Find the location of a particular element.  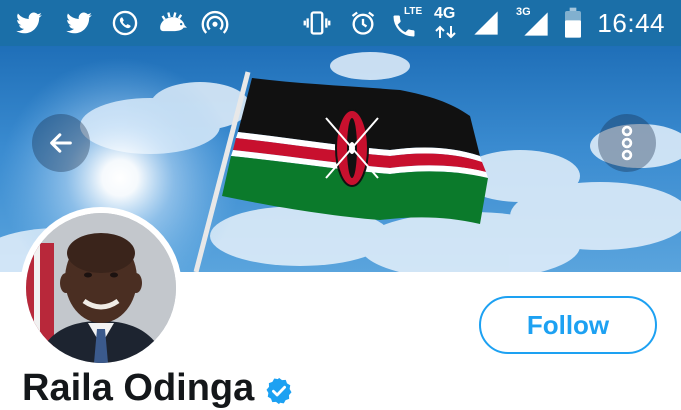

network-3g-indicator: 3G is located at coordinates (534, 23).